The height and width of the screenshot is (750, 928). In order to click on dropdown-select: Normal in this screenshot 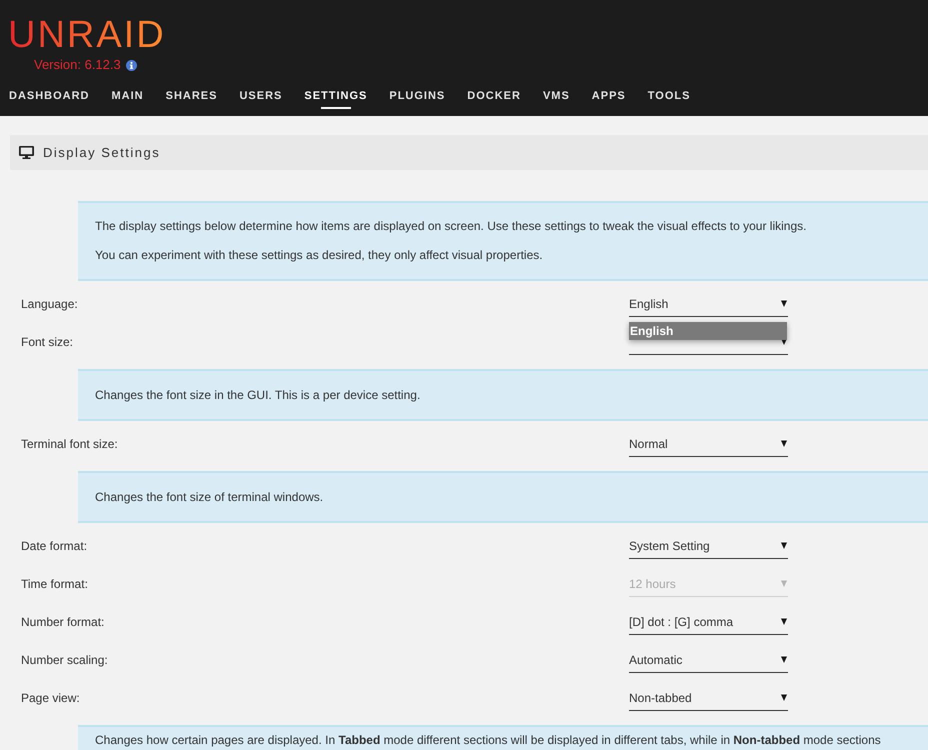, I will do `click(708, 444)`.